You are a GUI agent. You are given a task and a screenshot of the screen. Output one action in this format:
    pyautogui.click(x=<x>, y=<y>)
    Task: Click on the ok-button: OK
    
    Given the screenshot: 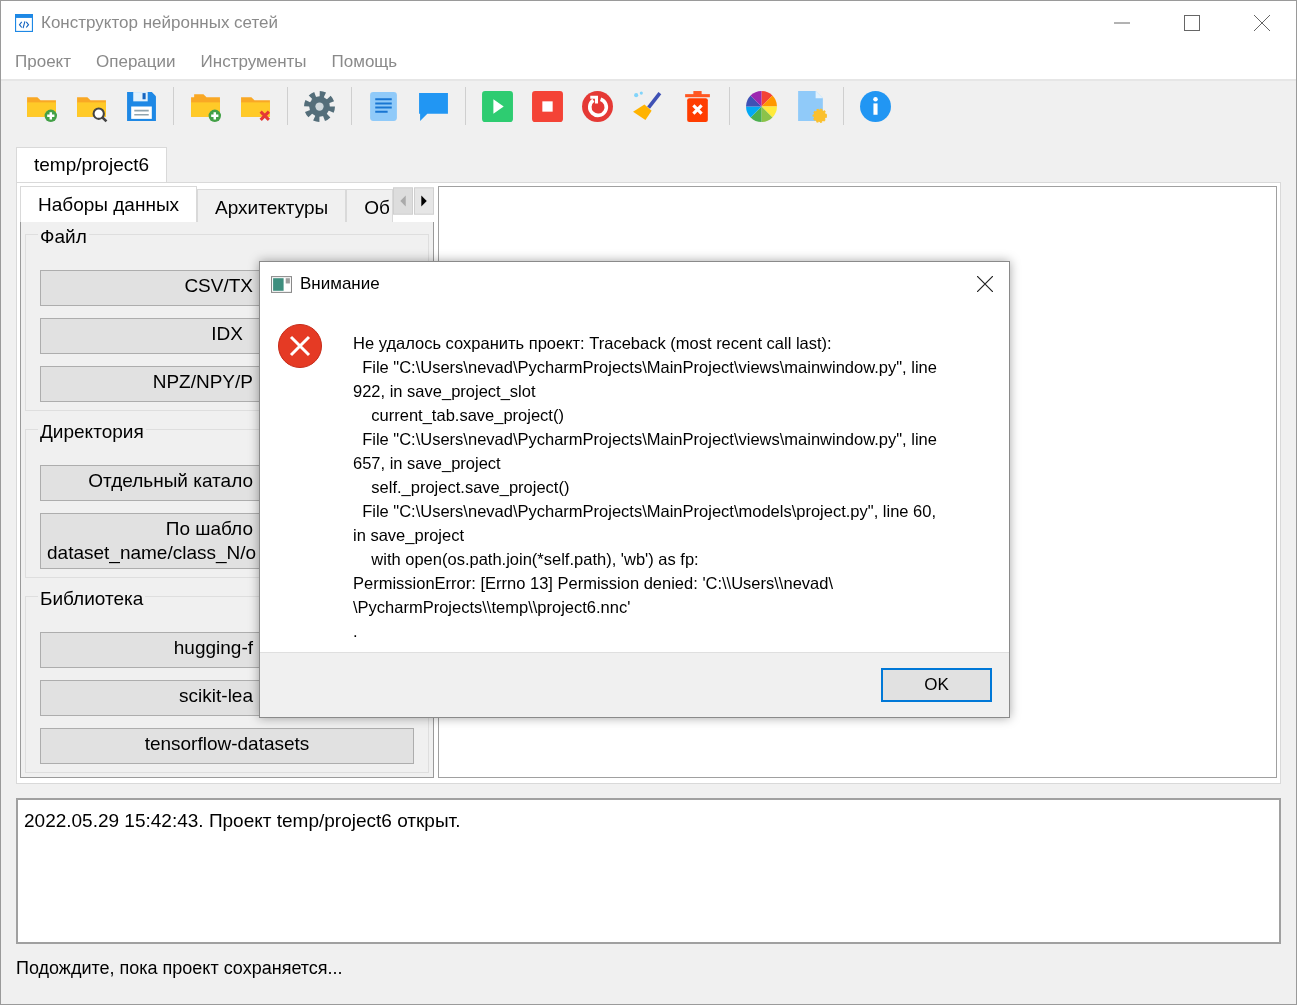 What is the action you would take?
    pyautogui.click(x=936, y=685)
    